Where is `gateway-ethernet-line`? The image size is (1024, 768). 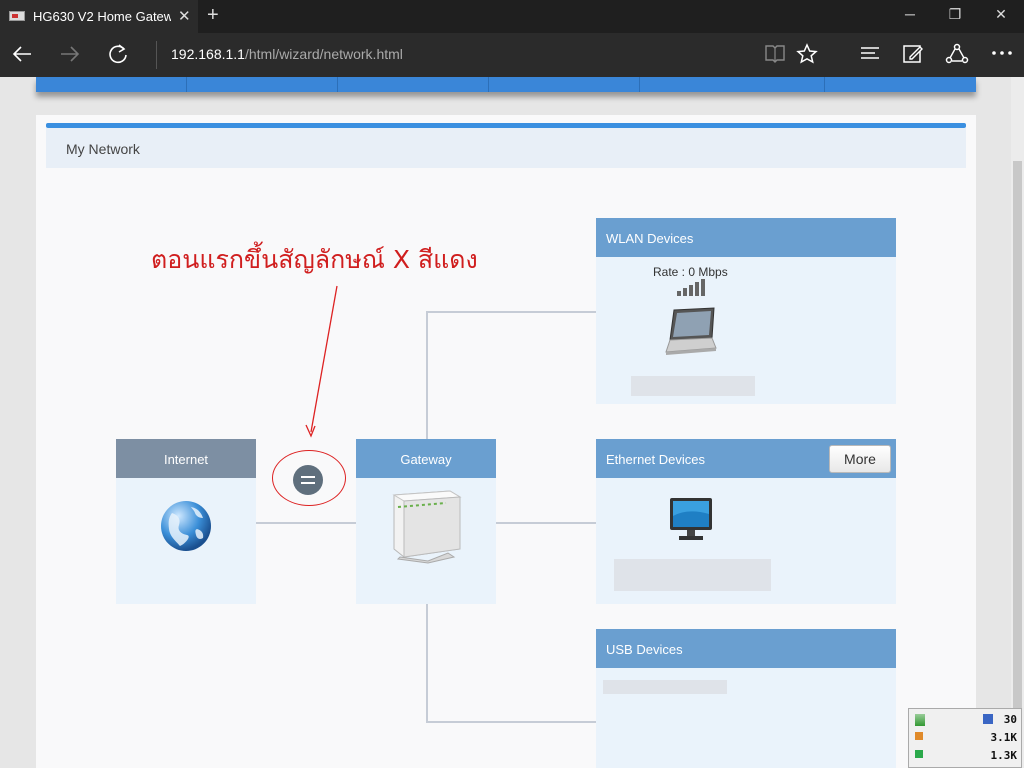
gateway-ethernet-line is located at coordinates (546, 523).